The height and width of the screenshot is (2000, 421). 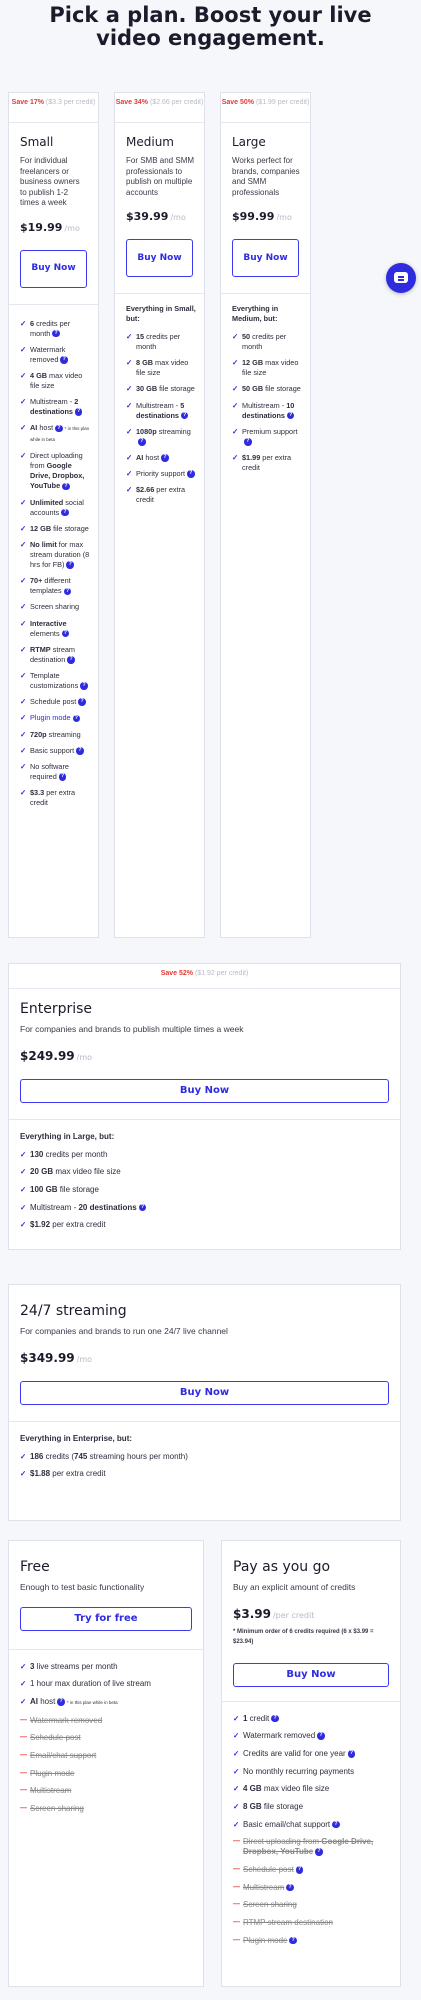 I want to click on feature-label: Multistream -, so click(x=264, y=405).